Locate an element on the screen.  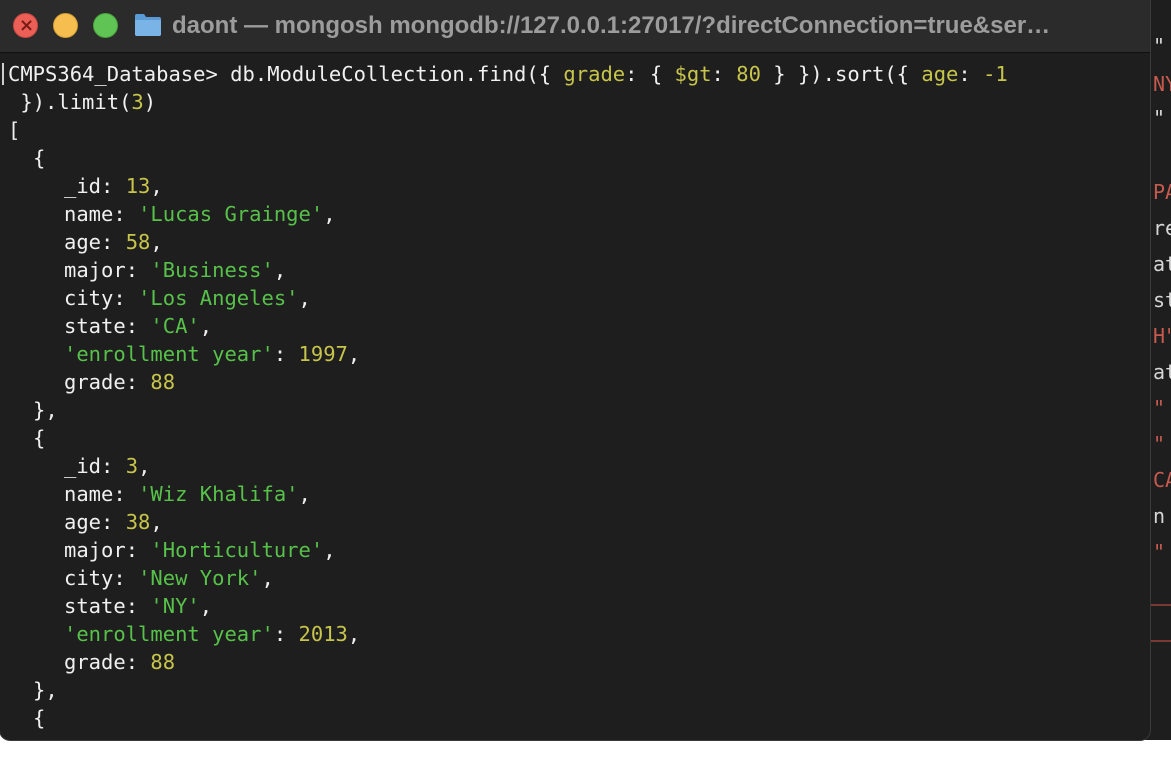
background-text-line: H" is located at coordinates (1162, 336).